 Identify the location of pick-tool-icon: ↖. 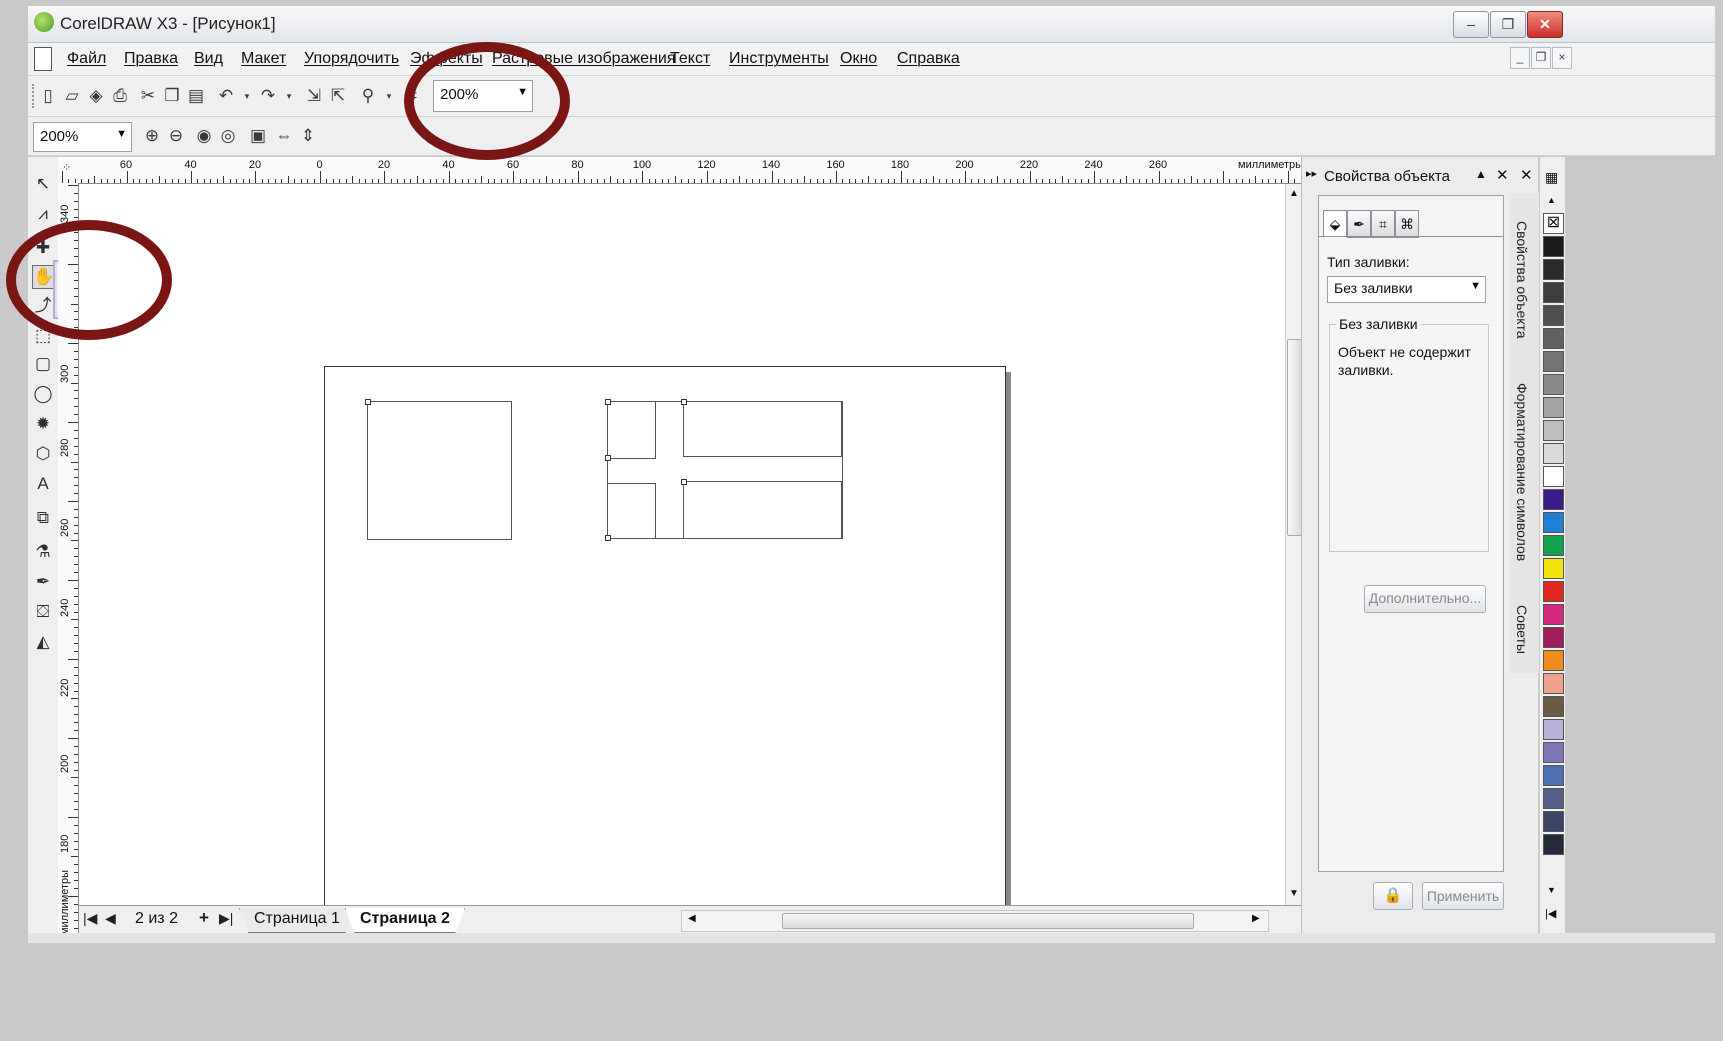
(43, 184).